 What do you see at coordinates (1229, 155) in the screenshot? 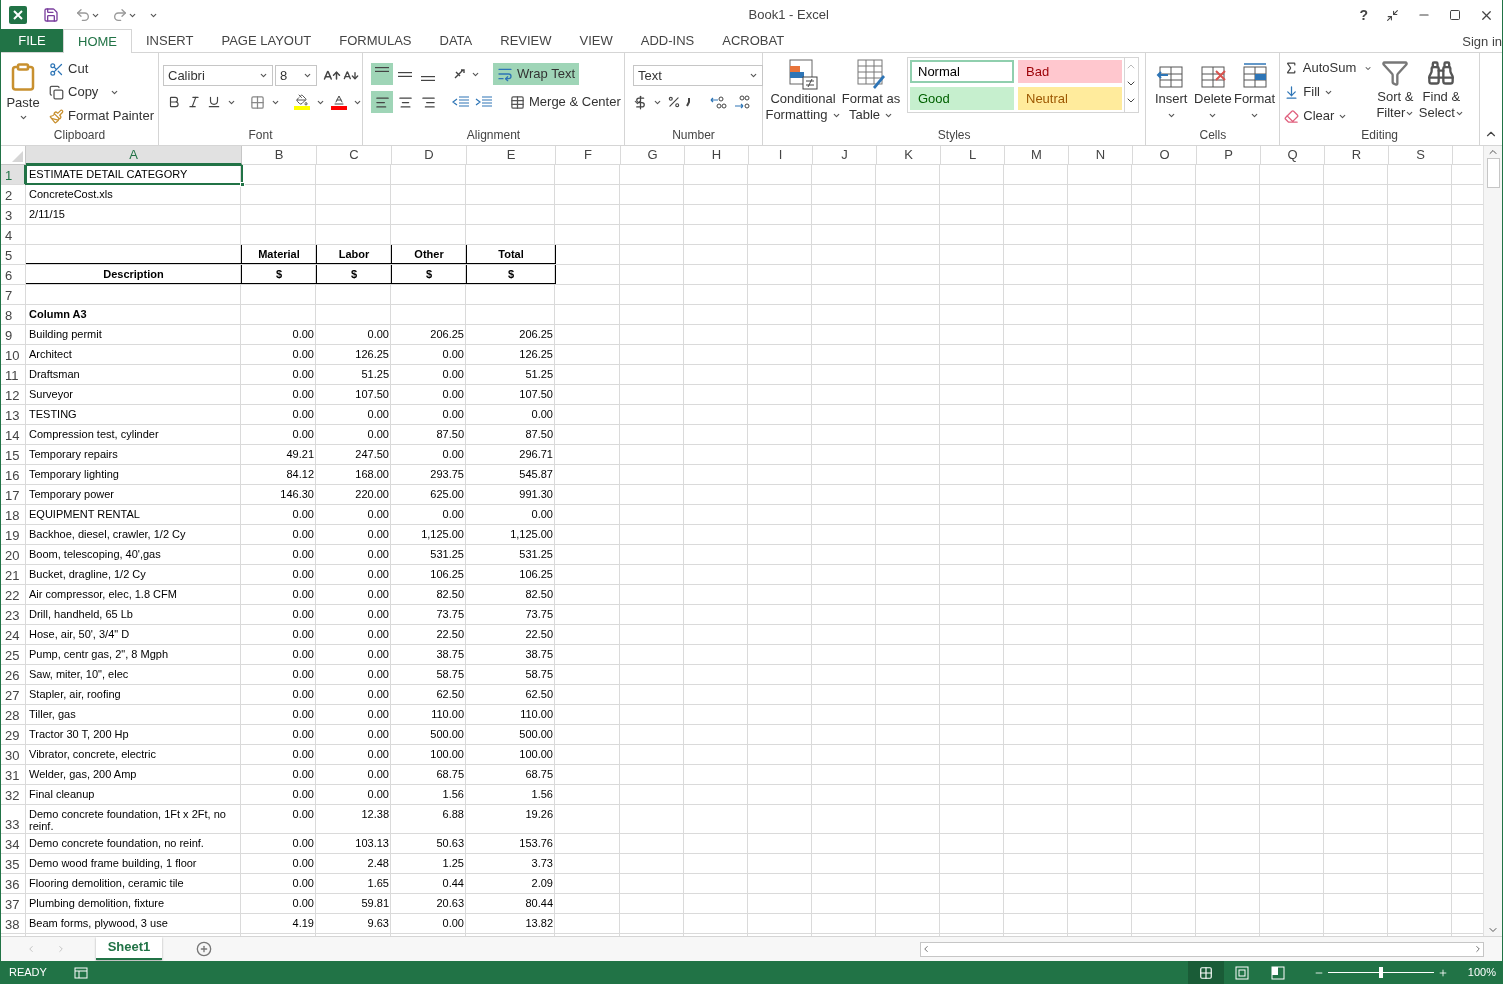
I see `column-header: P` at bounding box center [1229, 155].